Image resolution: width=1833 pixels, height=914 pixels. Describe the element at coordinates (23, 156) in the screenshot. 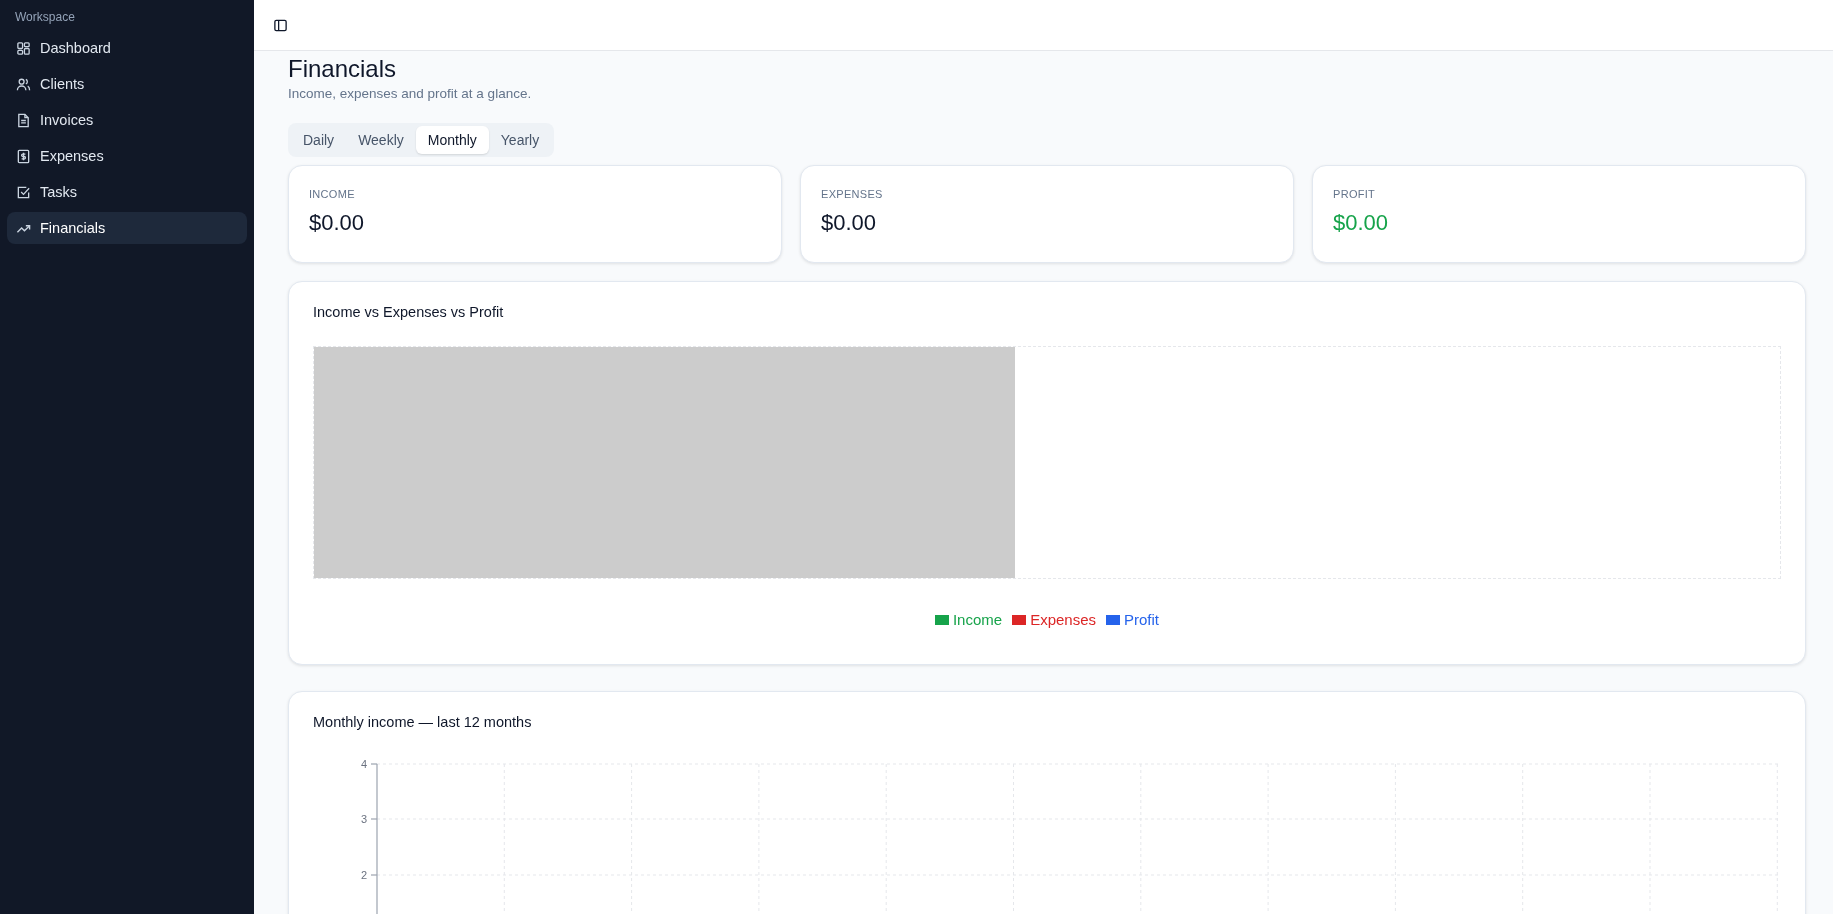

I see `dollar-receipt-icon` at that location.